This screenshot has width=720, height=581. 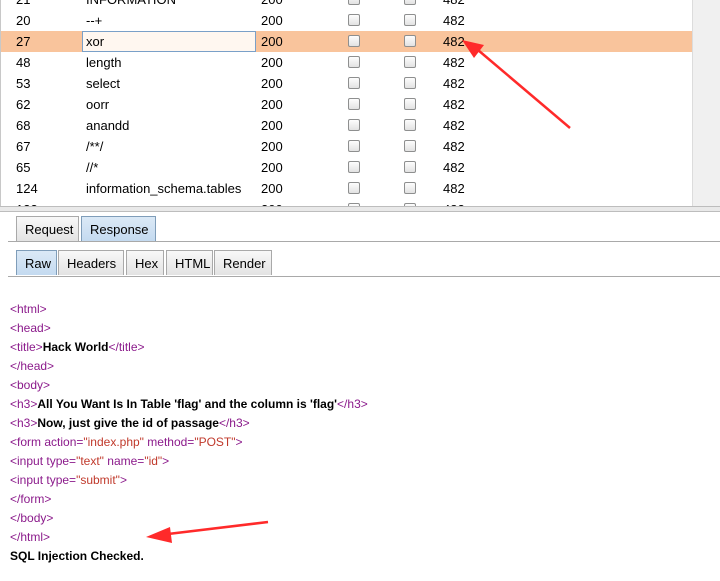 I want to click on response-token: "index.php", so click(x=113, y=442).